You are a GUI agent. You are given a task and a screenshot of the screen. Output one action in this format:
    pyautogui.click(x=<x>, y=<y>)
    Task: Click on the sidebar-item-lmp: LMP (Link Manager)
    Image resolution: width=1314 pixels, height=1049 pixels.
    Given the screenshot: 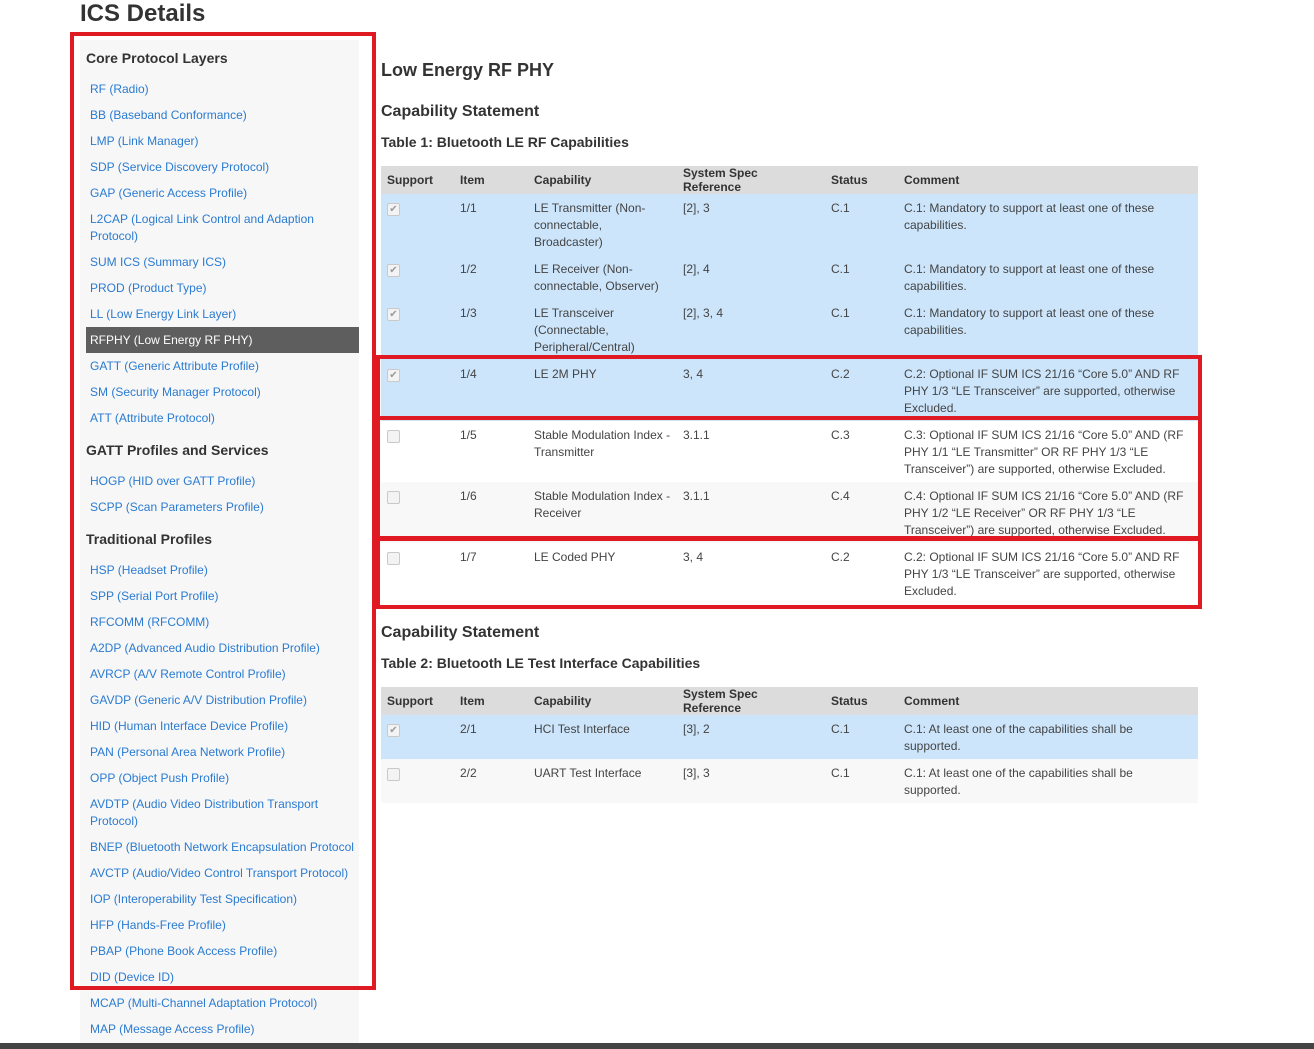 What is the action you would take?
    pyautogui.click(x=224, y=141)
    